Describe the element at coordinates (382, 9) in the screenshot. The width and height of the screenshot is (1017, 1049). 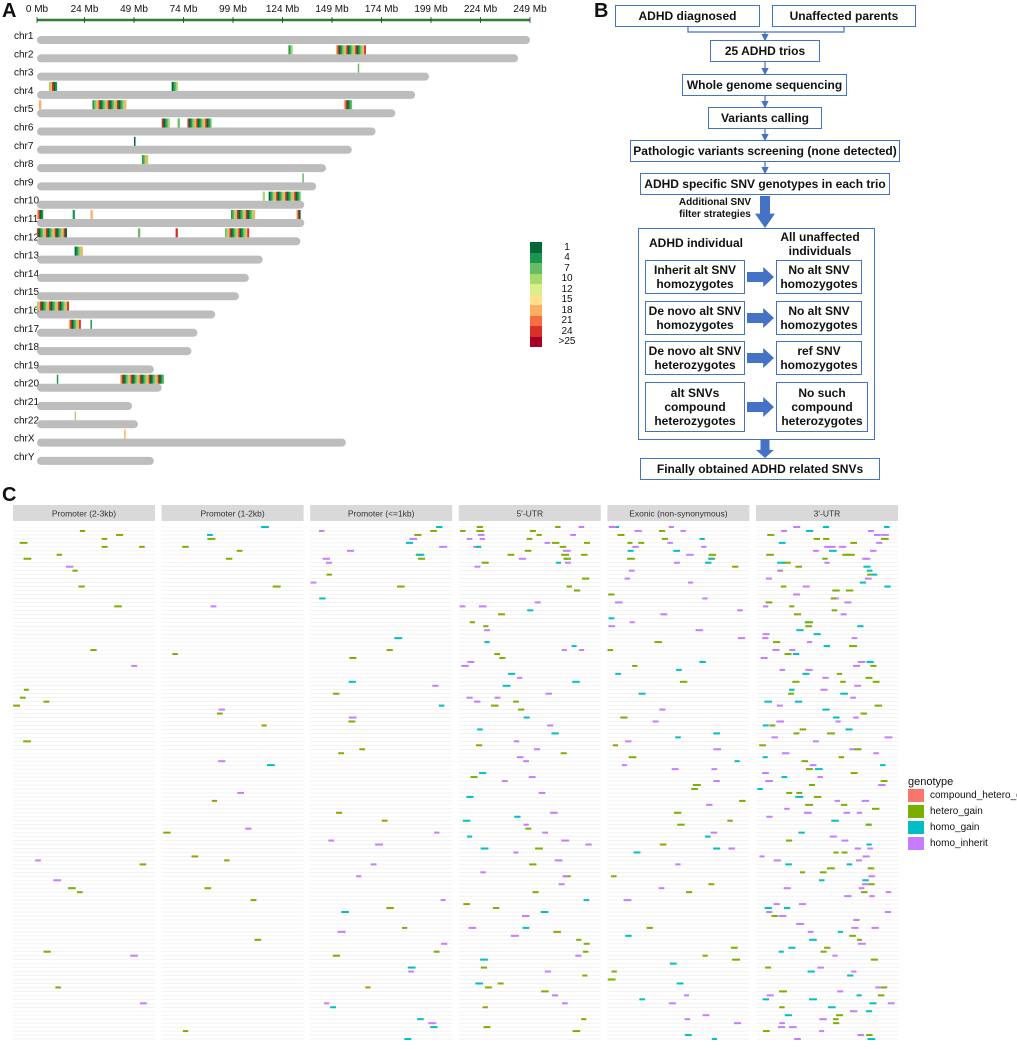
I see `axis-tick-label: 174 Mb` at that location.